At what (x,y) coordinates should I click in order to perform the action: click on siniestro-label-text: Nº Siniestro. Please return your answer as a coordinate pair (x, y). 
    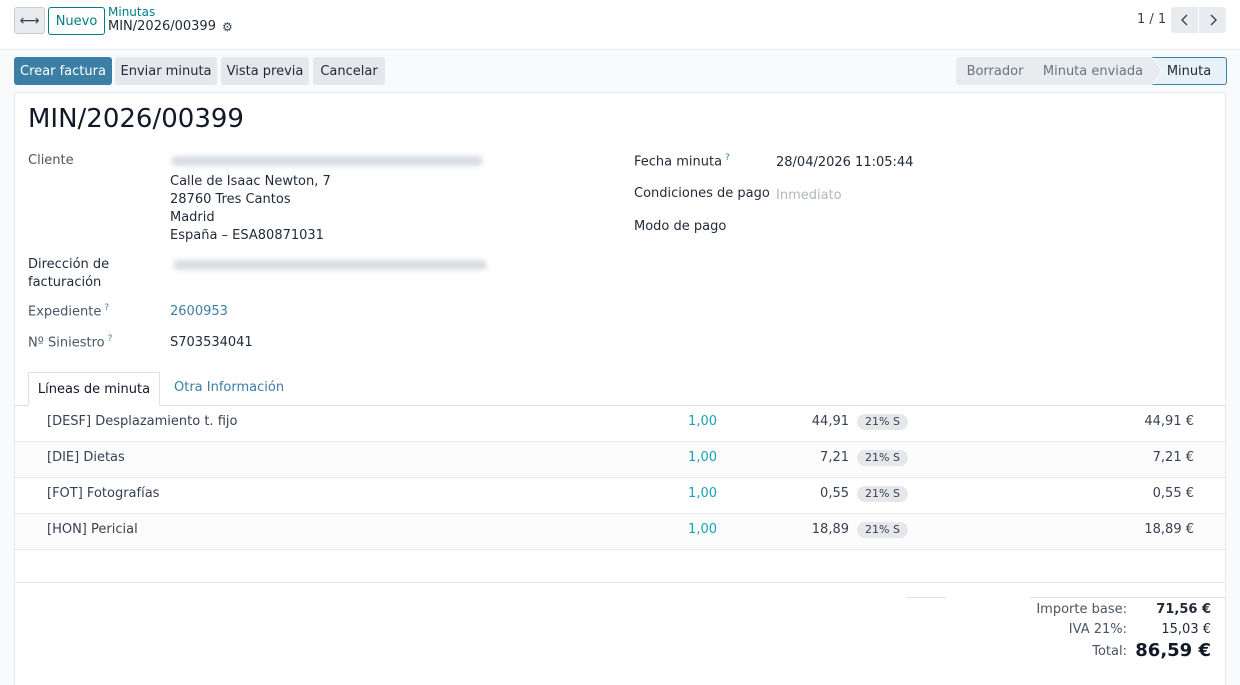
    Looking at the image, I should click on (66, 343).